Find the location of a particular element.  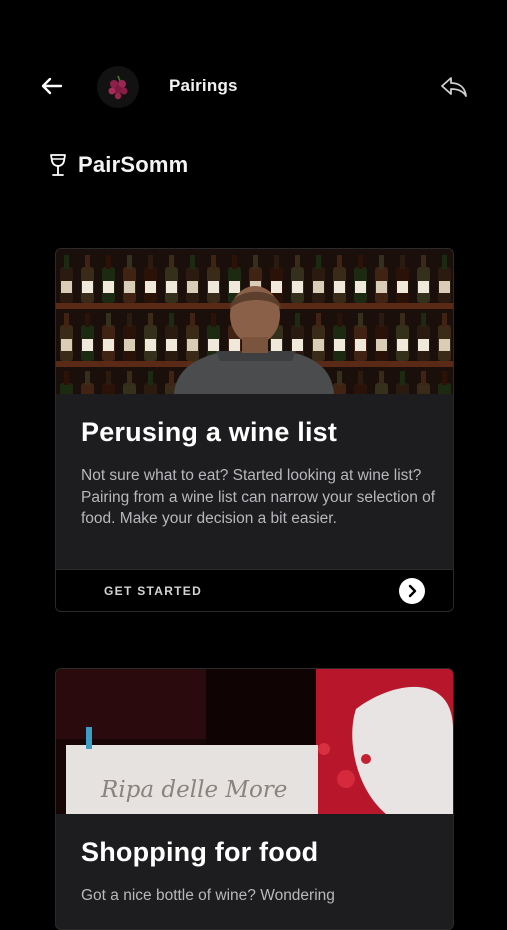

card-description: Got a nice bottle of wine? Wondering is located at coordinates (208, 895).